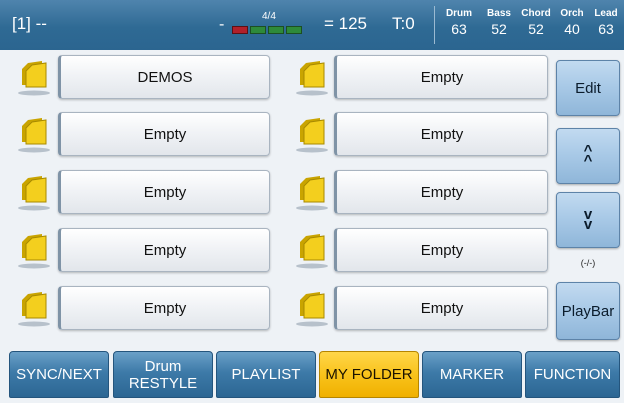 This screenshot has width=624, height=403. What do you see at coordinates (588, 224) in the screenshot?
I see `chevron-down-icon: v` at bounding box center [588, 224].